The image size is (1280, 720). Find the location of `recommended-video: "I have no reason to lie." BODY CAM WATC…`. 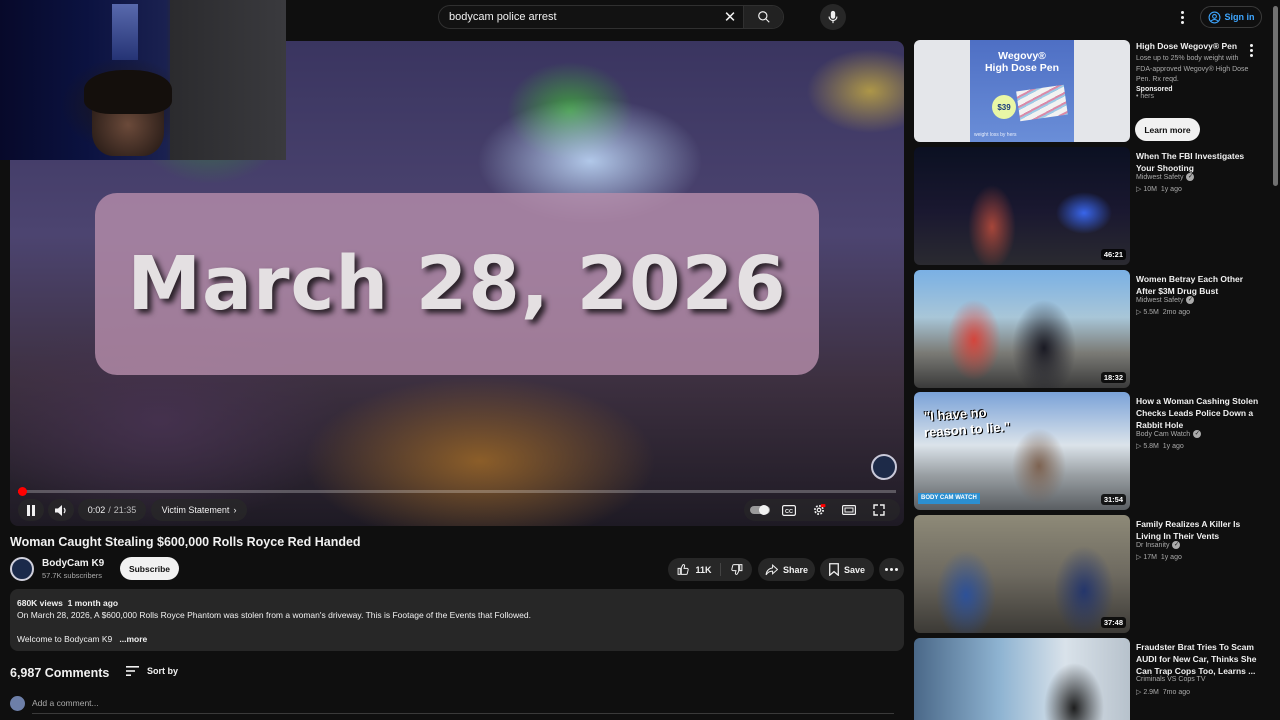

recommended-video: "I have no reason to lie." BODY CAM WATC… is located at coordinates (1092, 451).